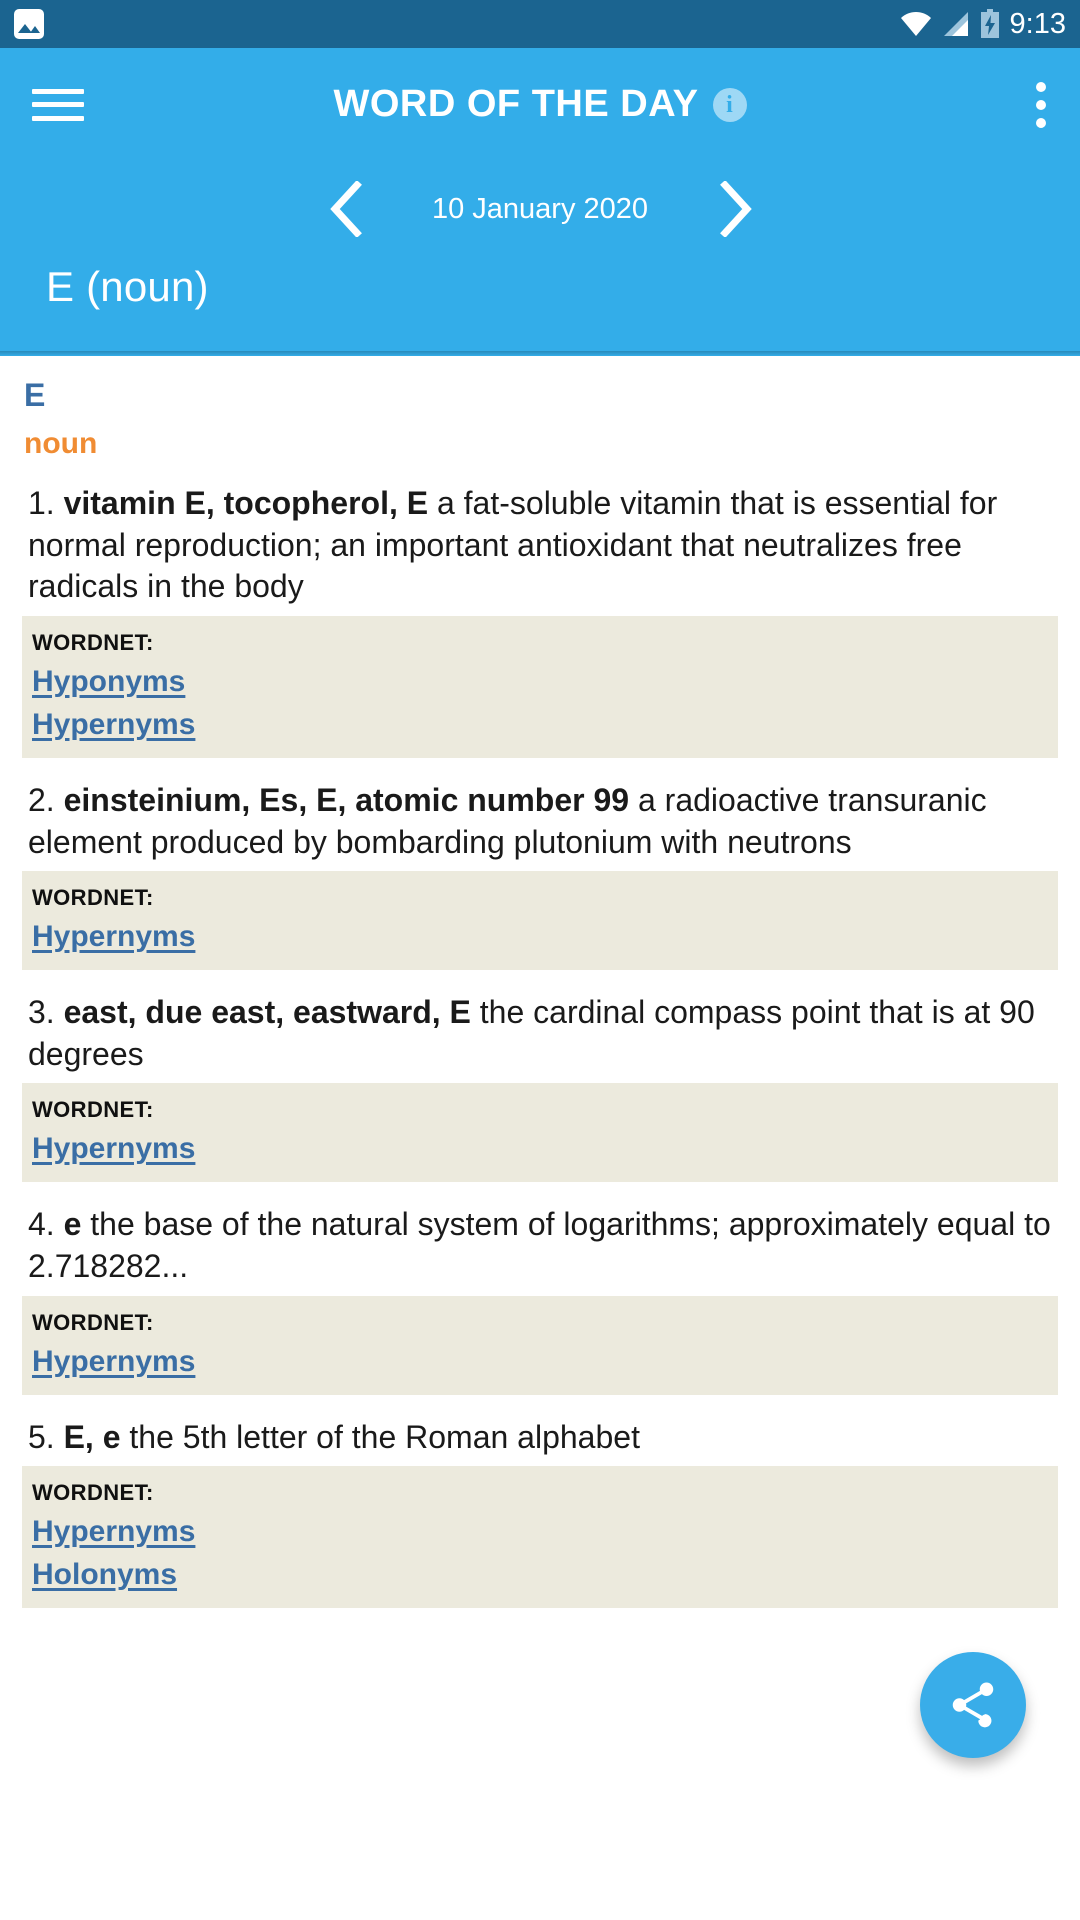  Describe the element at coordinates (540, 686) in the screenshot. I see `wordnet-box: WORDNET: Hyponyms Hypernyms` at that location.